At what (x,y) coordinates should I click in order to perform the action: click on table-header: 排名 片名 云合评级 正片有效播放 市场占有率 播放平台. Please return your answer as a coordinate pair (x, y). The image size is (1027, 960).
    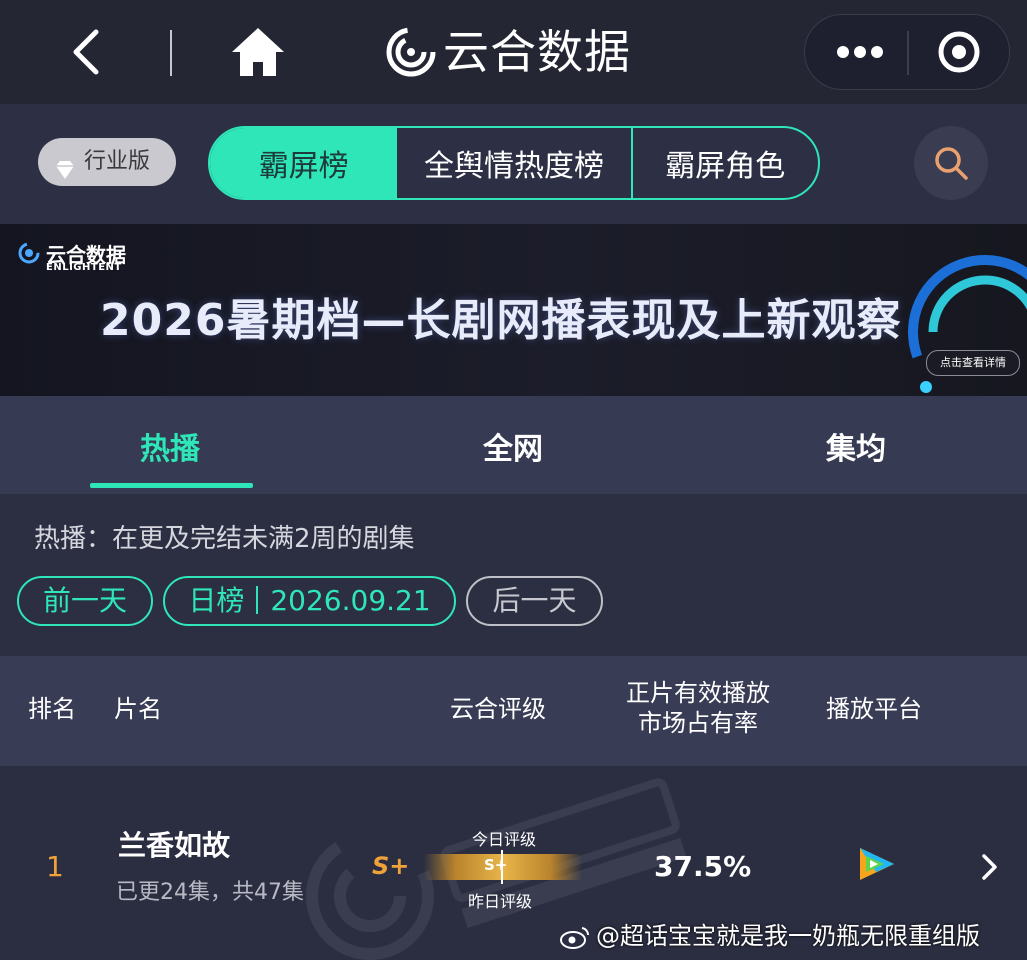
    Looking at the image, I should click on (513, 711).